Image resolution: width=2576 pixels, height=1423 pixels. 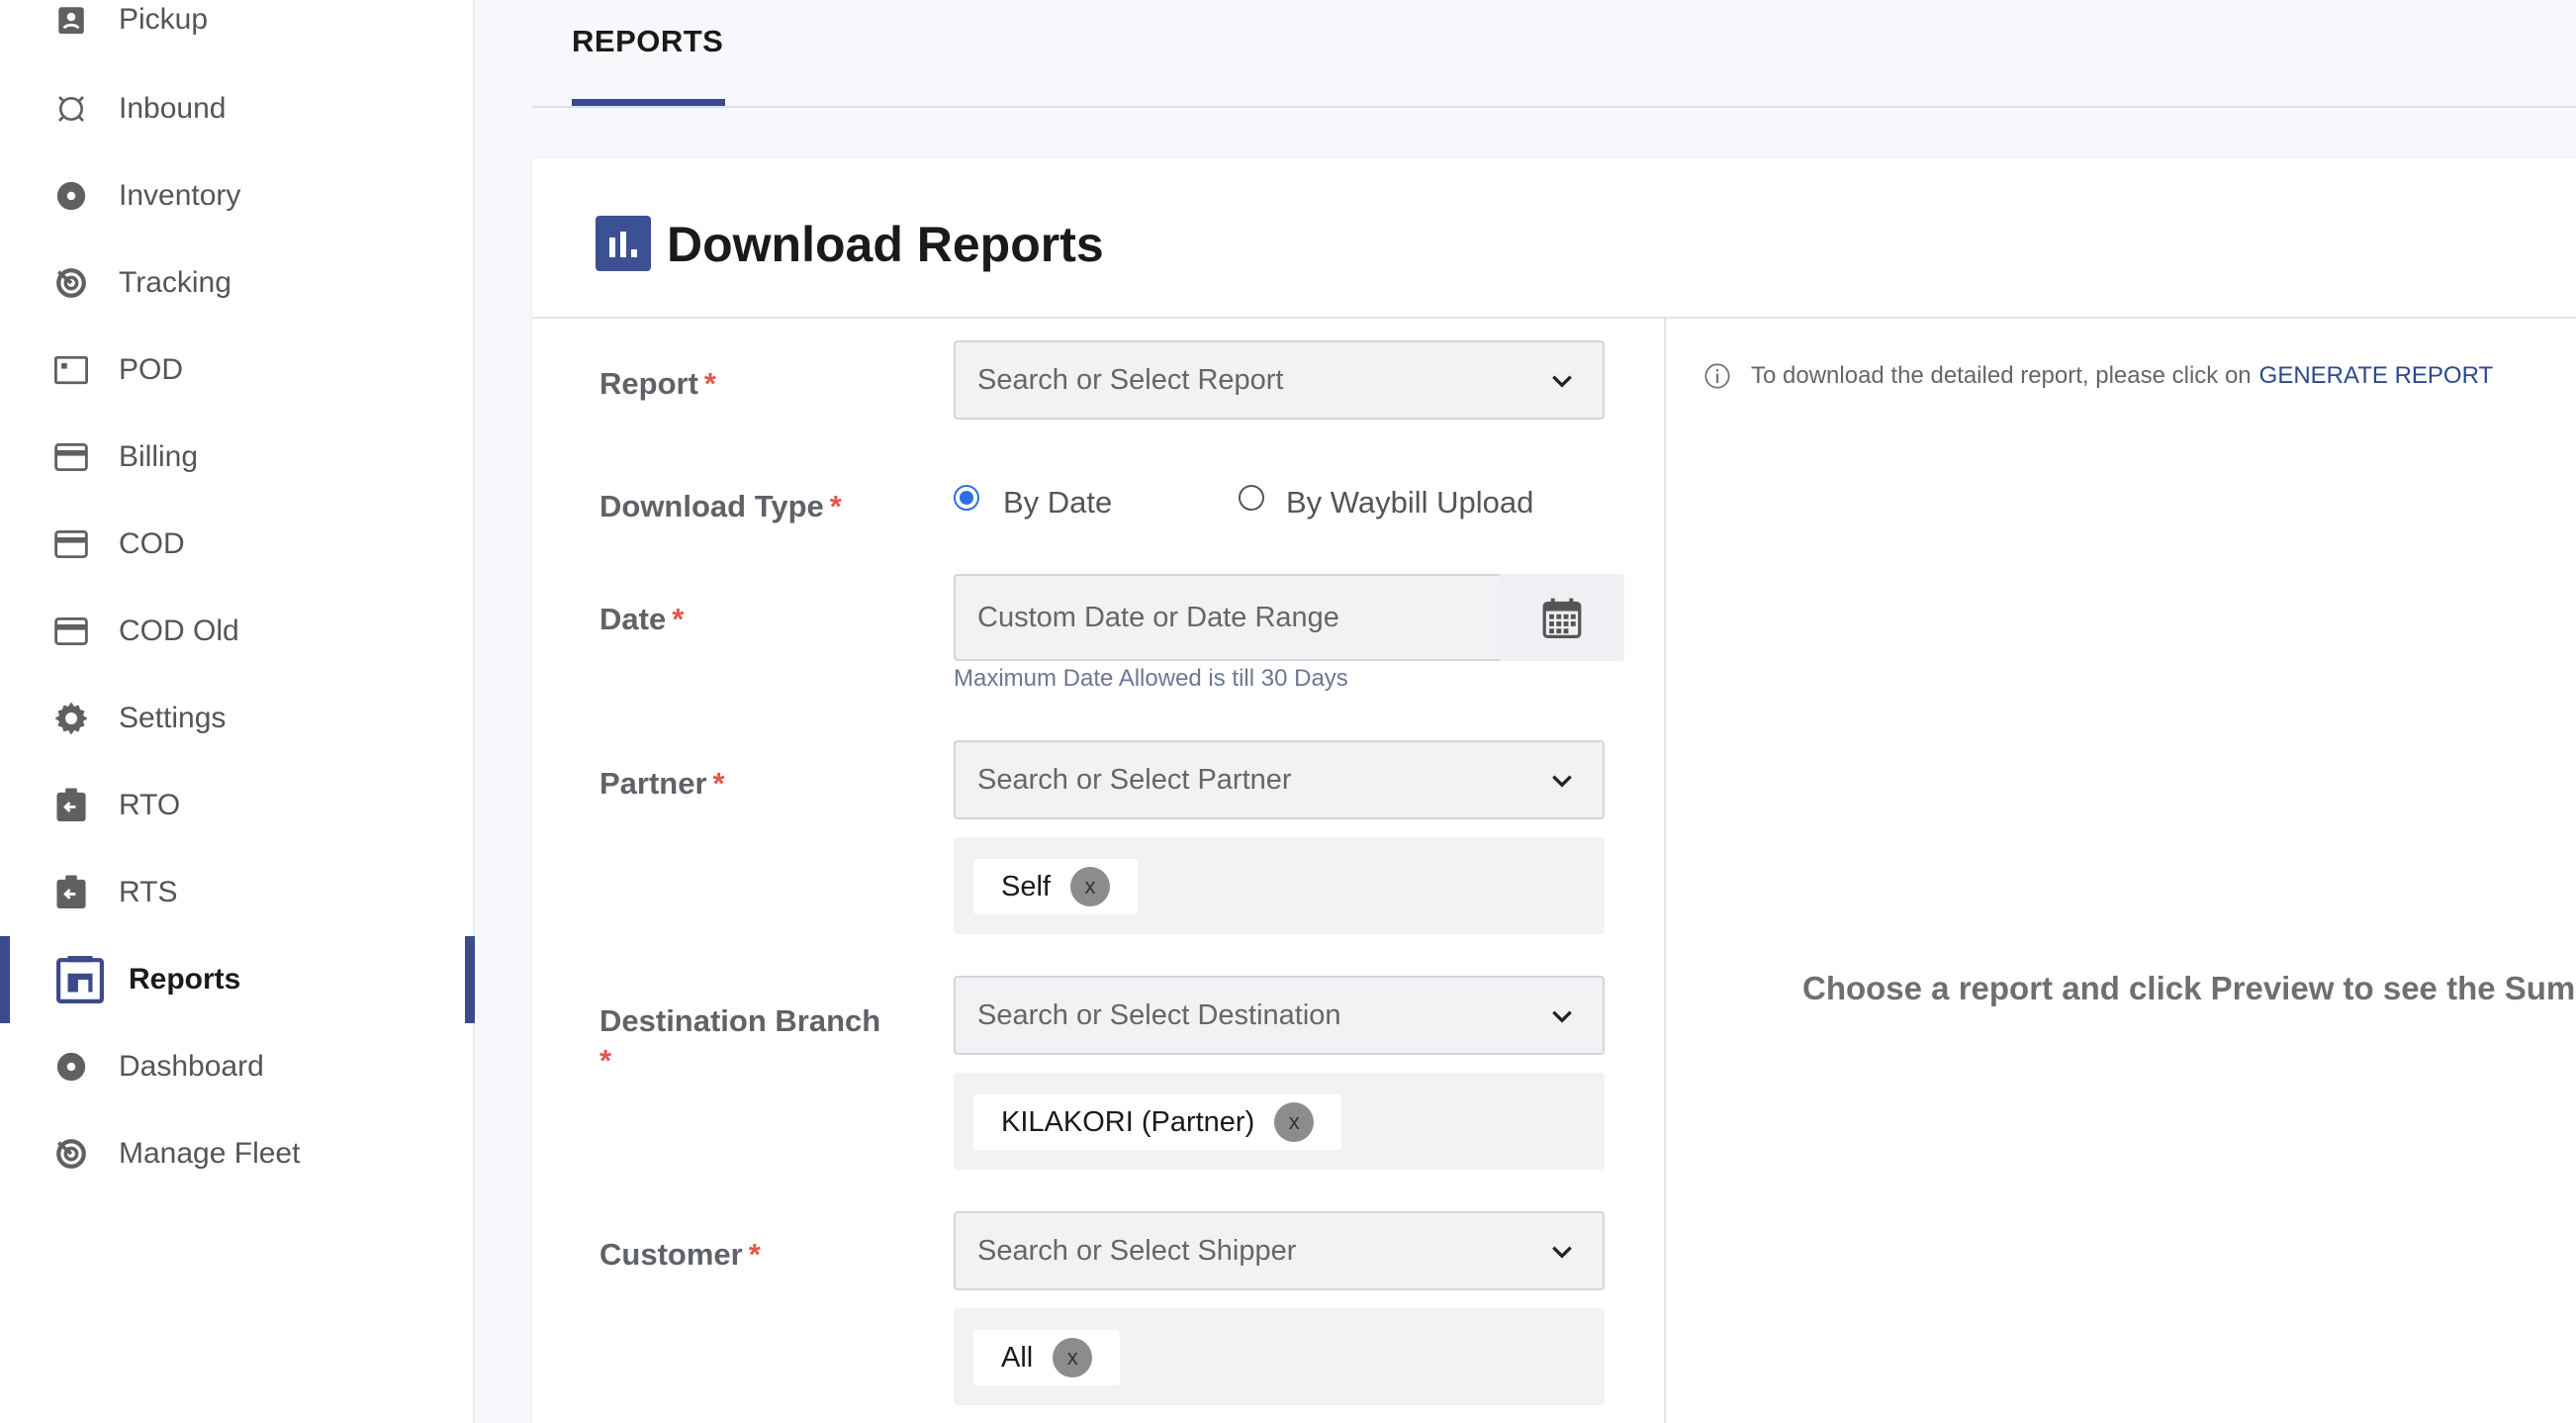 What do you see at coordinates (175, 282) in the screenshot?
I see `sidebar-item-label: Tracking` at bounding box center [175, 282].